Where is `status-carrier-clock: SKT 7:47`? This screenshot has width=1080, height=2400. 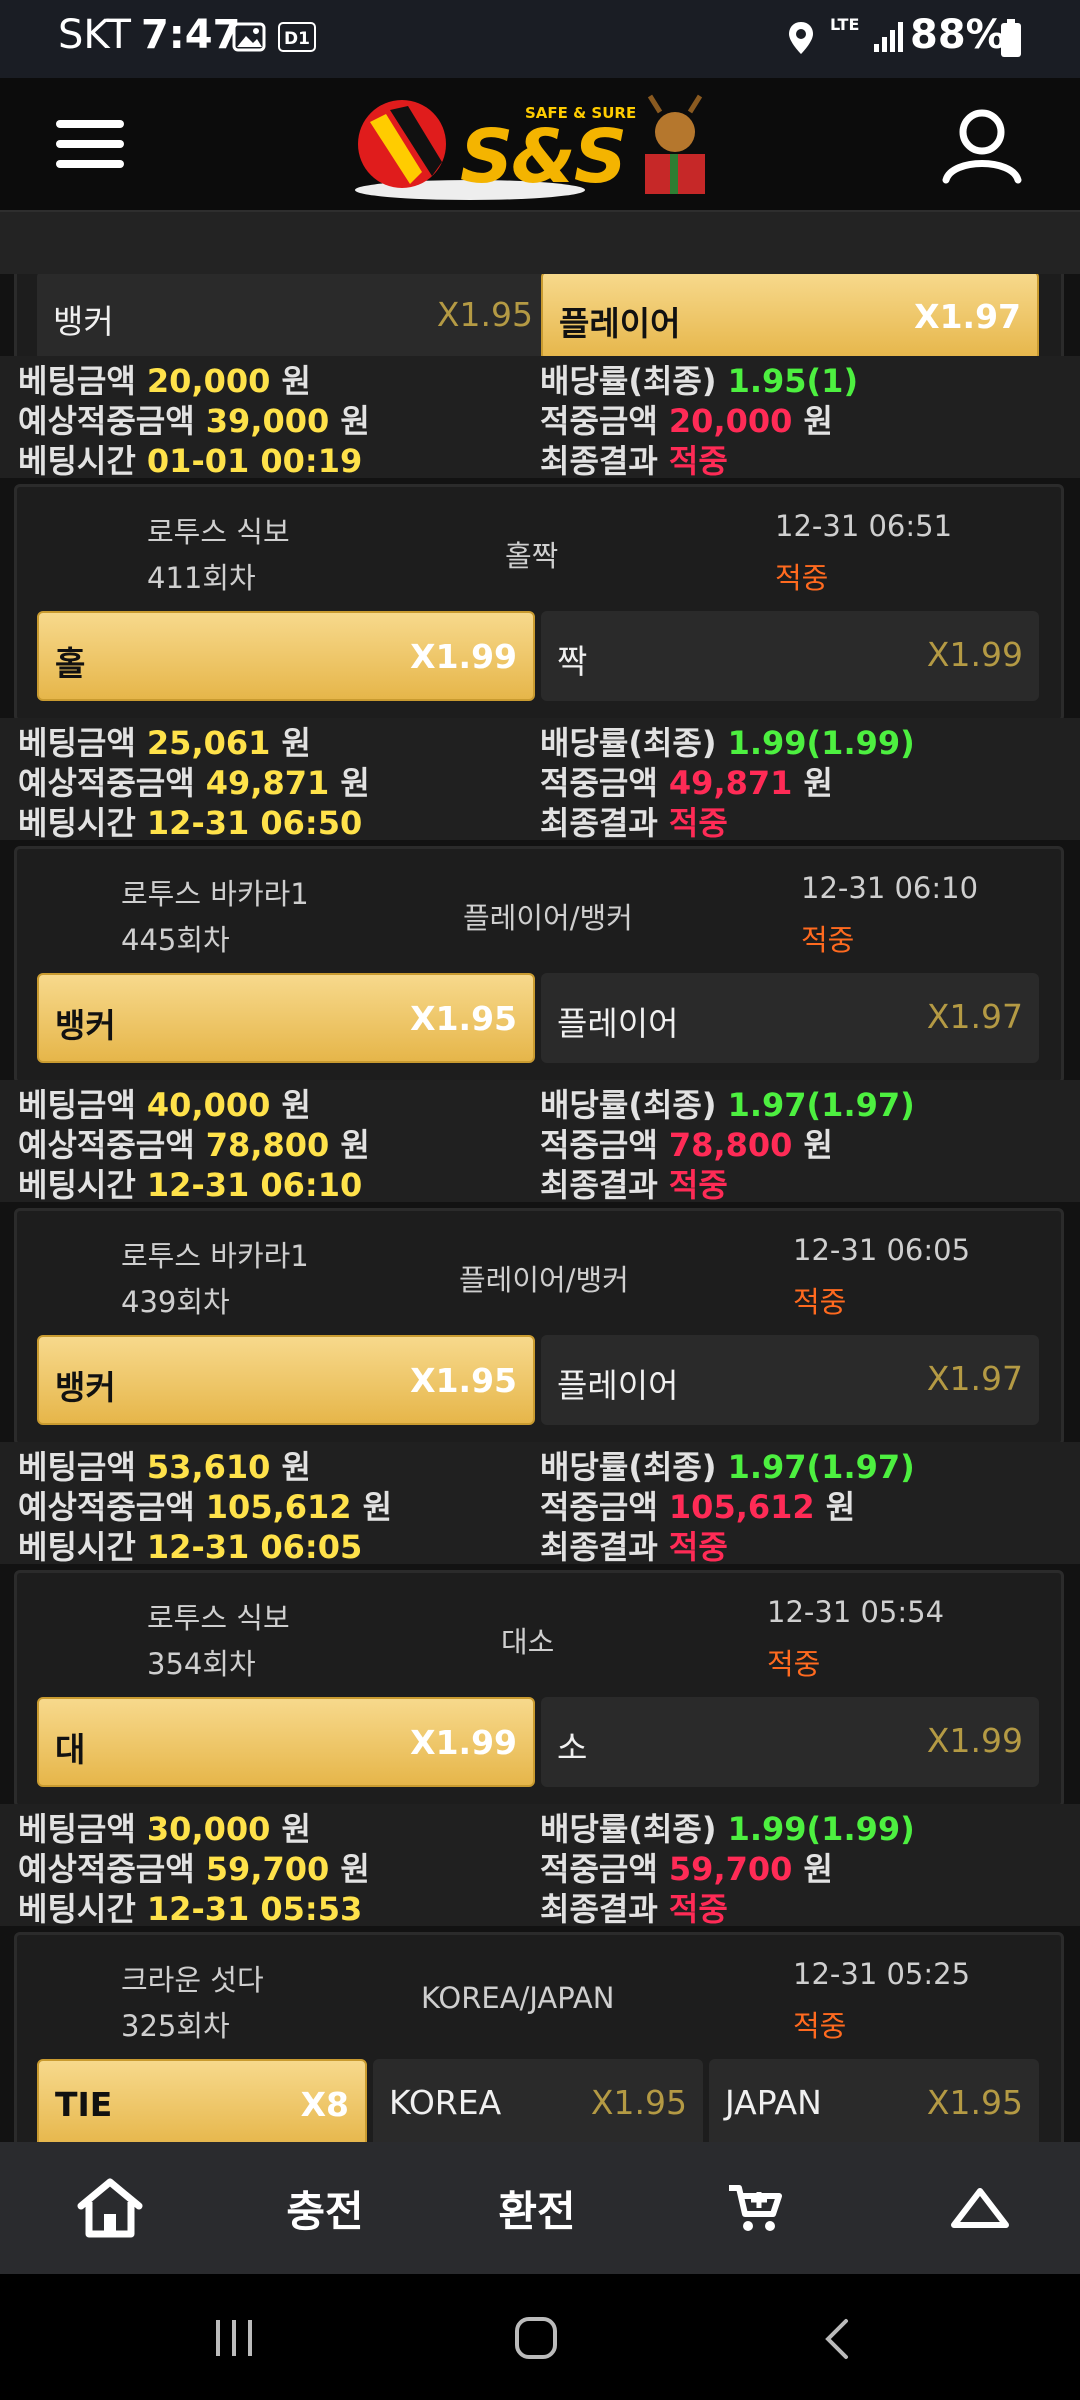
status-carrier-clock: SKT 7:47 is located at coordinates (149, 35).